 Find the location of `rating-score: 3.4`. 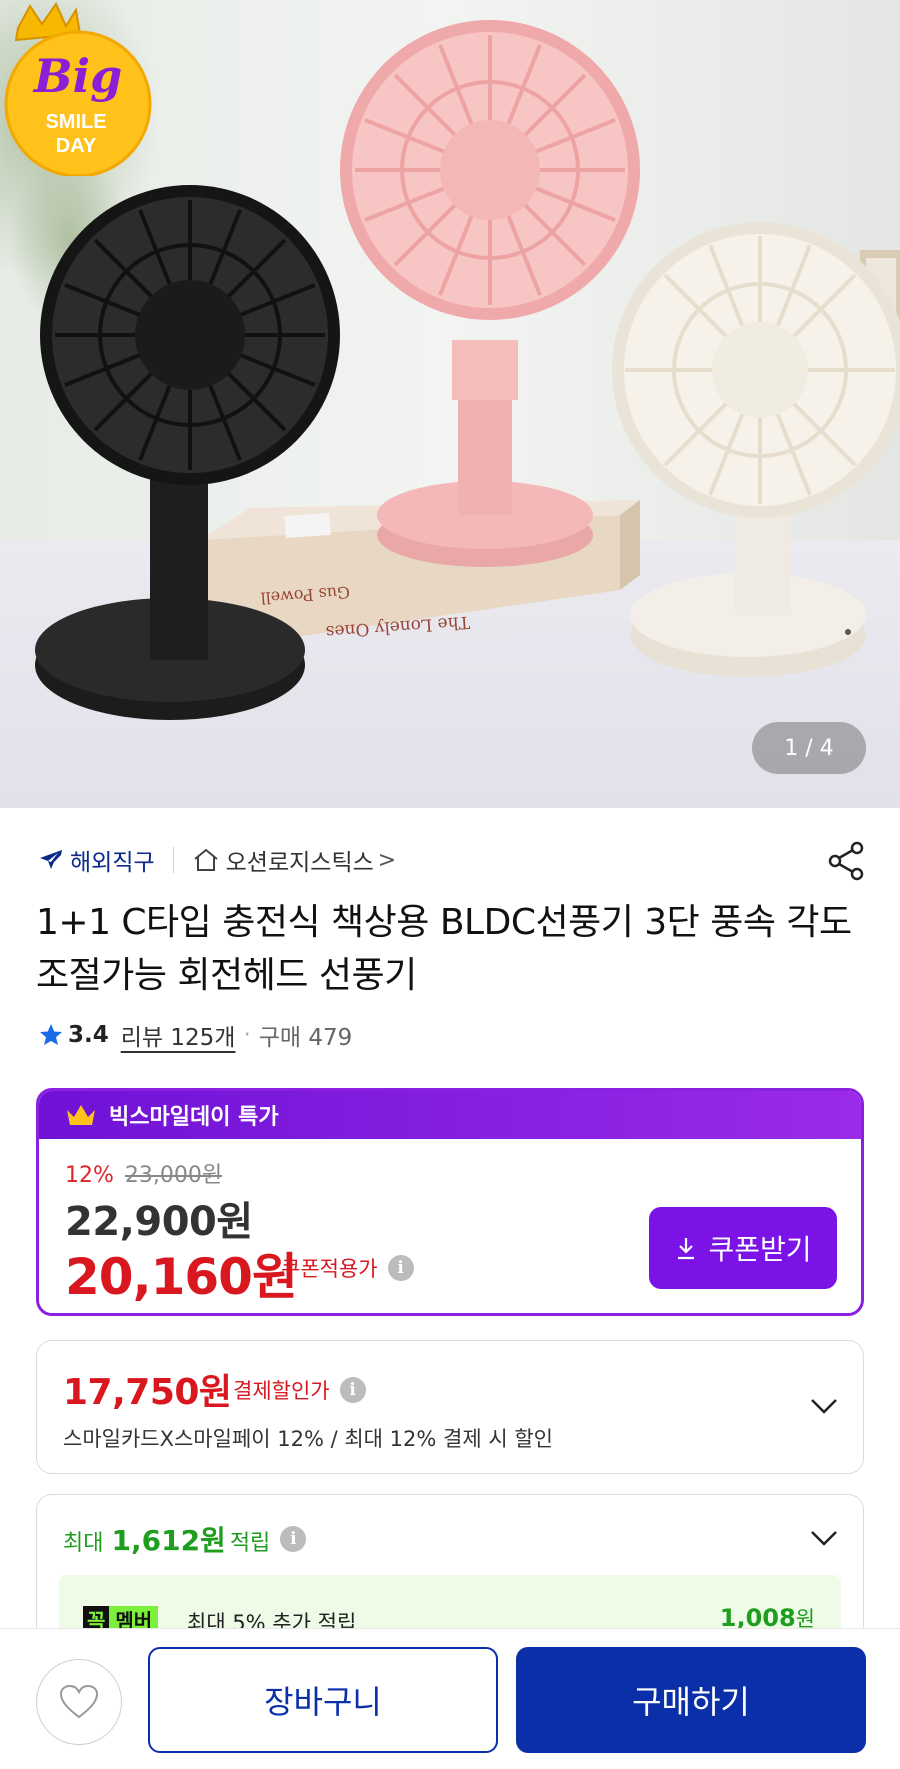

rating-score: 3.4 is located at coordinates (88, 1035).